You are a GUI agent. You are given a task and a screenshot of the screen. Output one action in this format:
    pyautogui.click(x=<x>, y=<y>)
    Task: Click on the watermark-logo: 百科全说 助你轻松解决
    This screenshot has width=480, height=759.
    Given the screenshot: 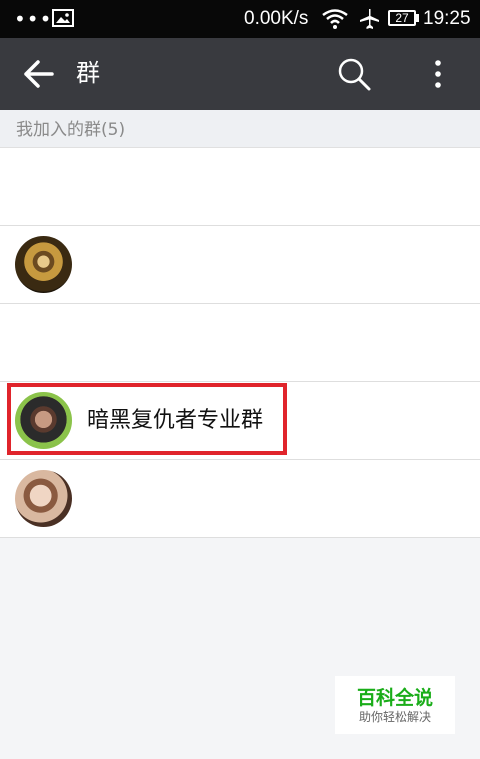 What is the action you would take?
    pyautogui.click(x=395, y=705)
    